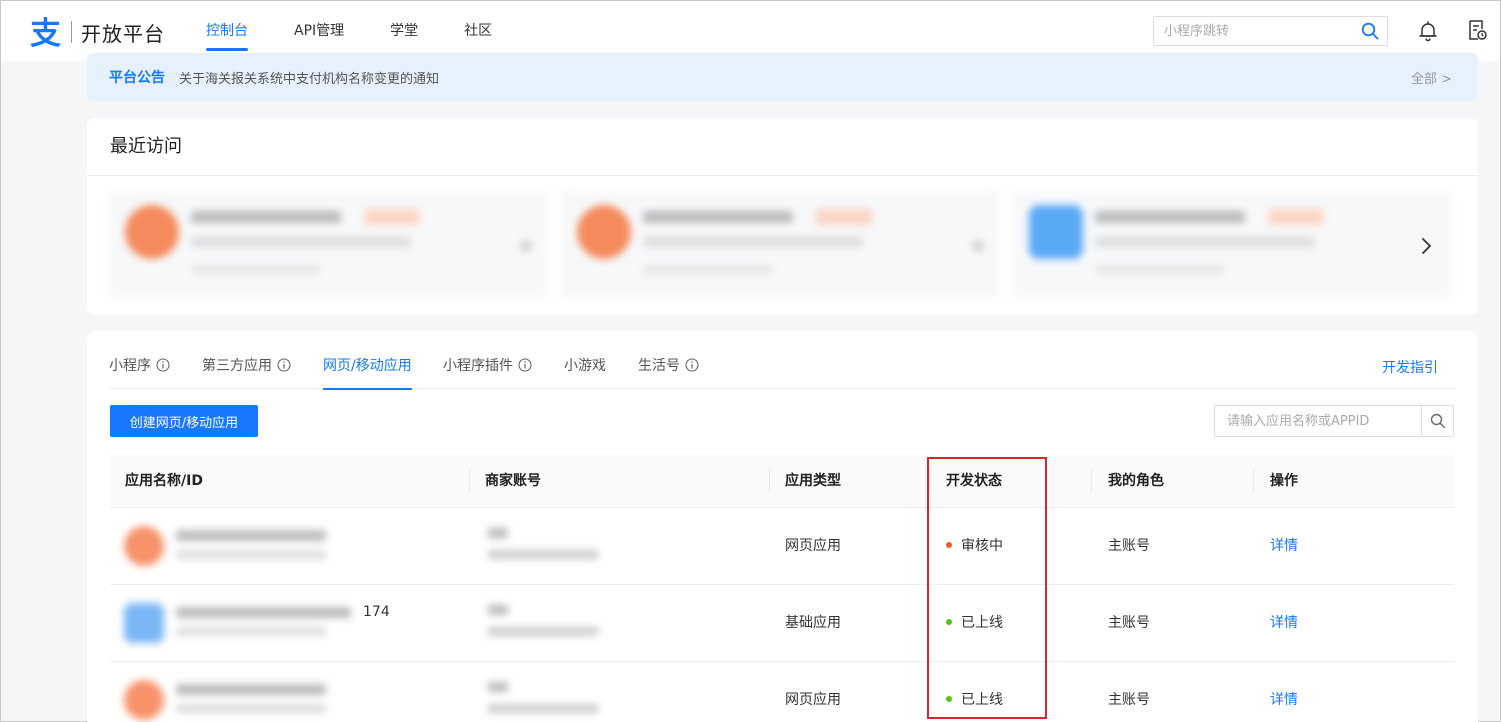  What do you see at coordinates (974, 481) in the screenshot?
I see `column-dev-status: 开发状态` at bounding box center [974, 481].